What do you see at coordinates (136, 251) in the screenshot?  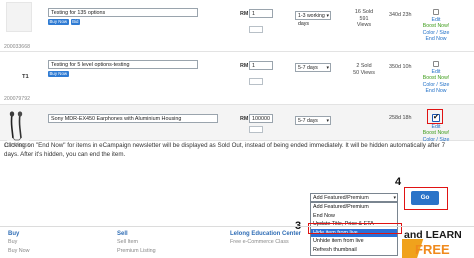 I see `footer-link: Premium Listing` at bounding box center [136, 251].